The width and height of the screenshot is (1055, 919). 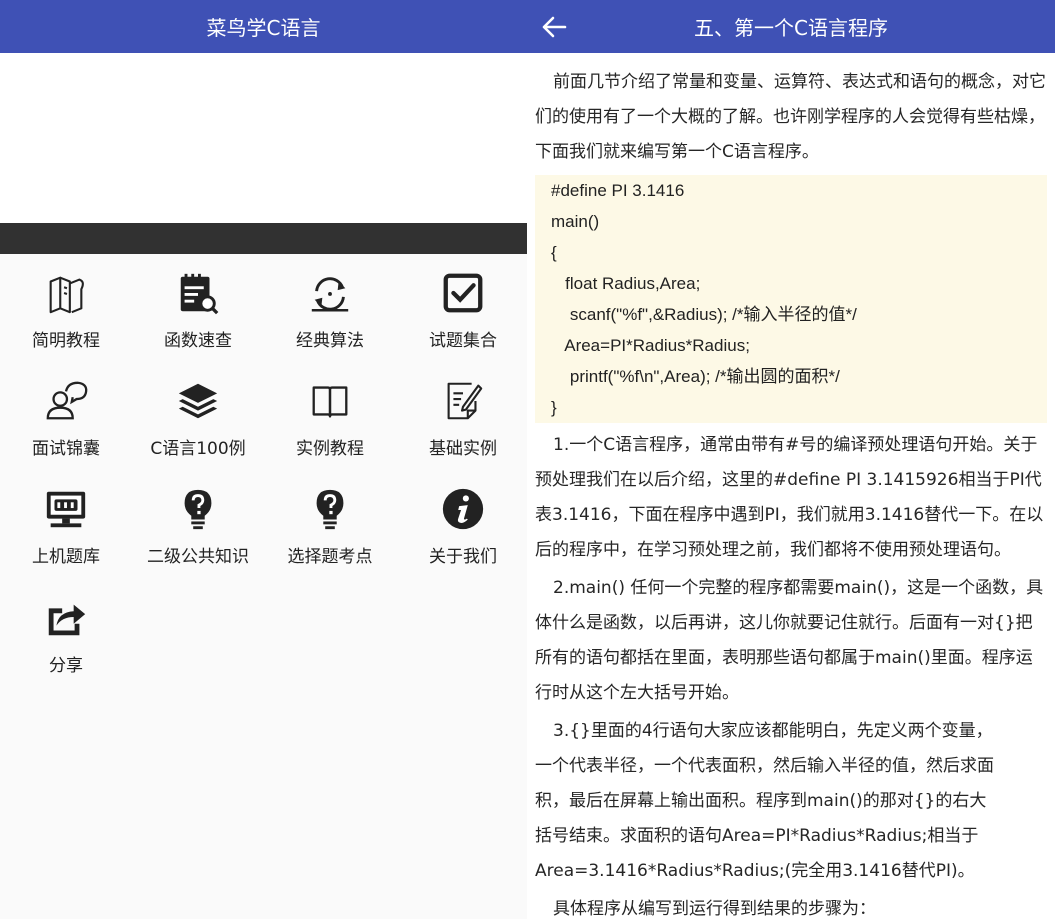 I want to click on info-icon, so click(x=463, y=509).